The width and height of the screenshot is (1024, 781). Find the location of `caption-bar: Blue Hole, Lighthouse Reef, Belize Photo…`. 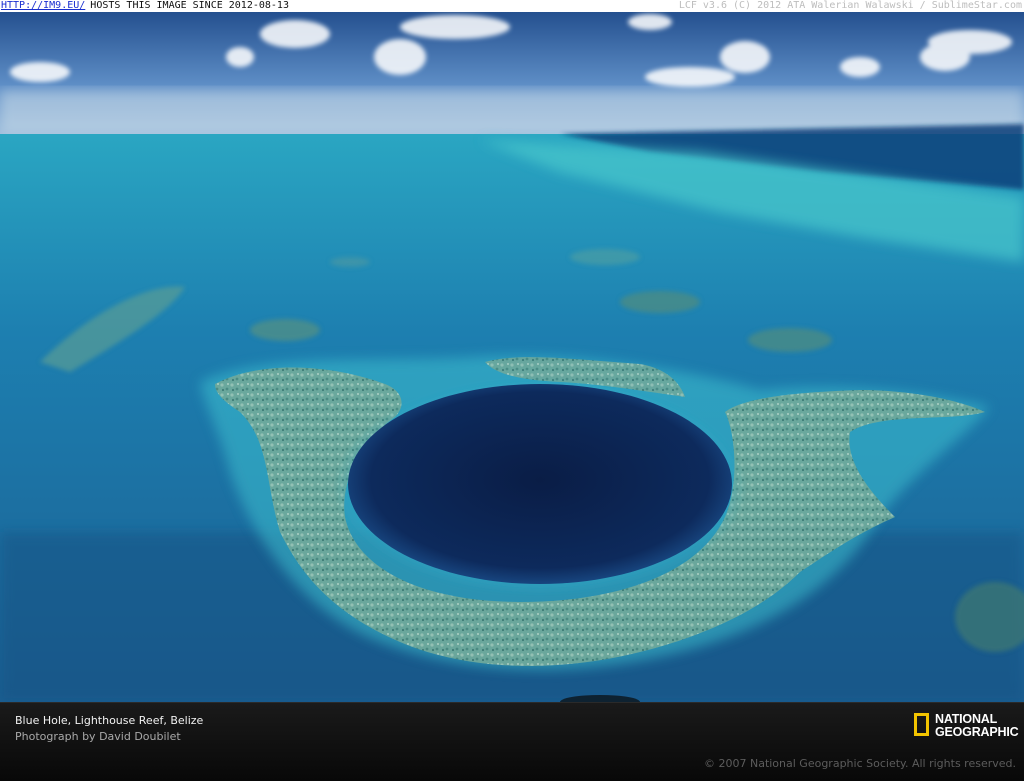

caption-bar: Blue Hole, Lighthouse Reef, Belize Photo… is located at coordinates (512, 741).